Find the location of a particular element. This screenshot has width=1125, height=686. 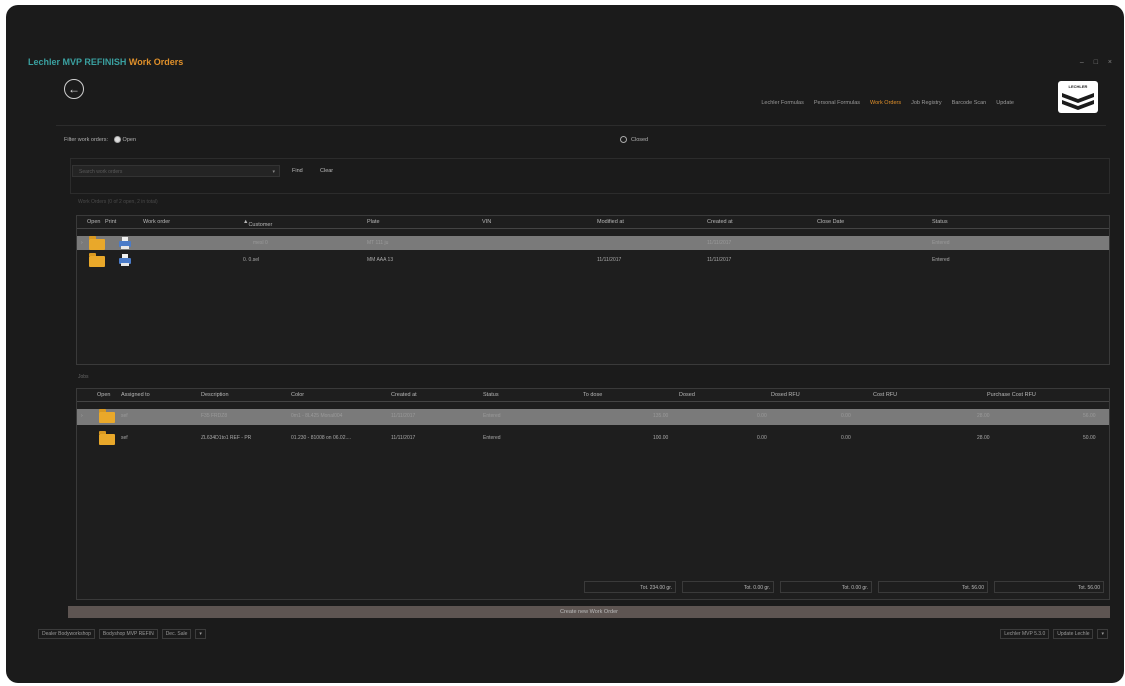

cell-color: 0m1 - 8L425 Monal004 is located at coordinates (317, 416).